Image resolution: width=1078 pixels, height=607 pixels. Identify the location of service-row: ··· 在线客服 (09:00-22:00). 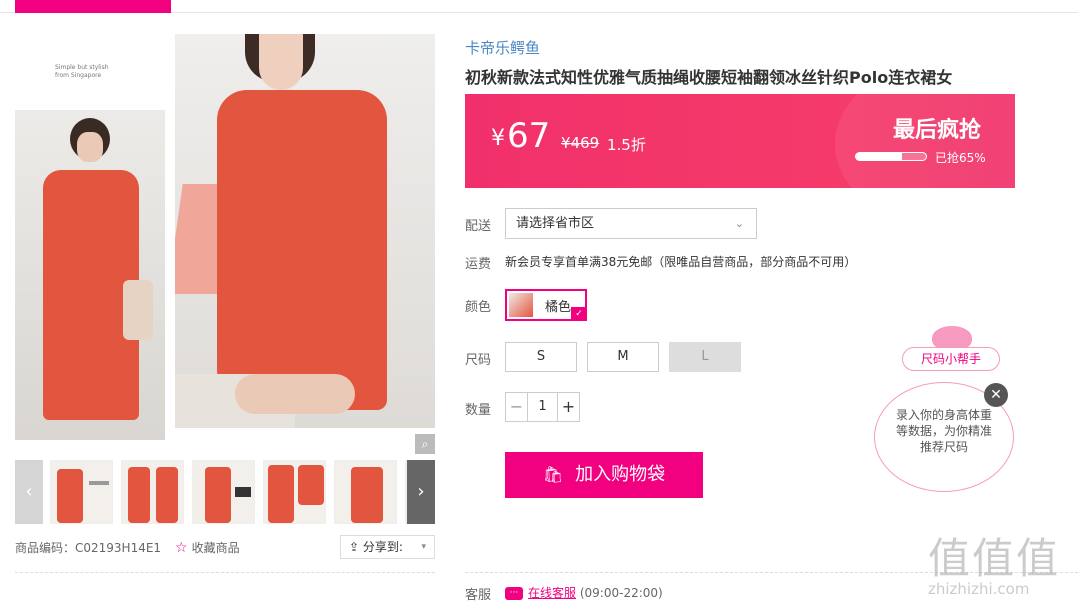
(584, 592).